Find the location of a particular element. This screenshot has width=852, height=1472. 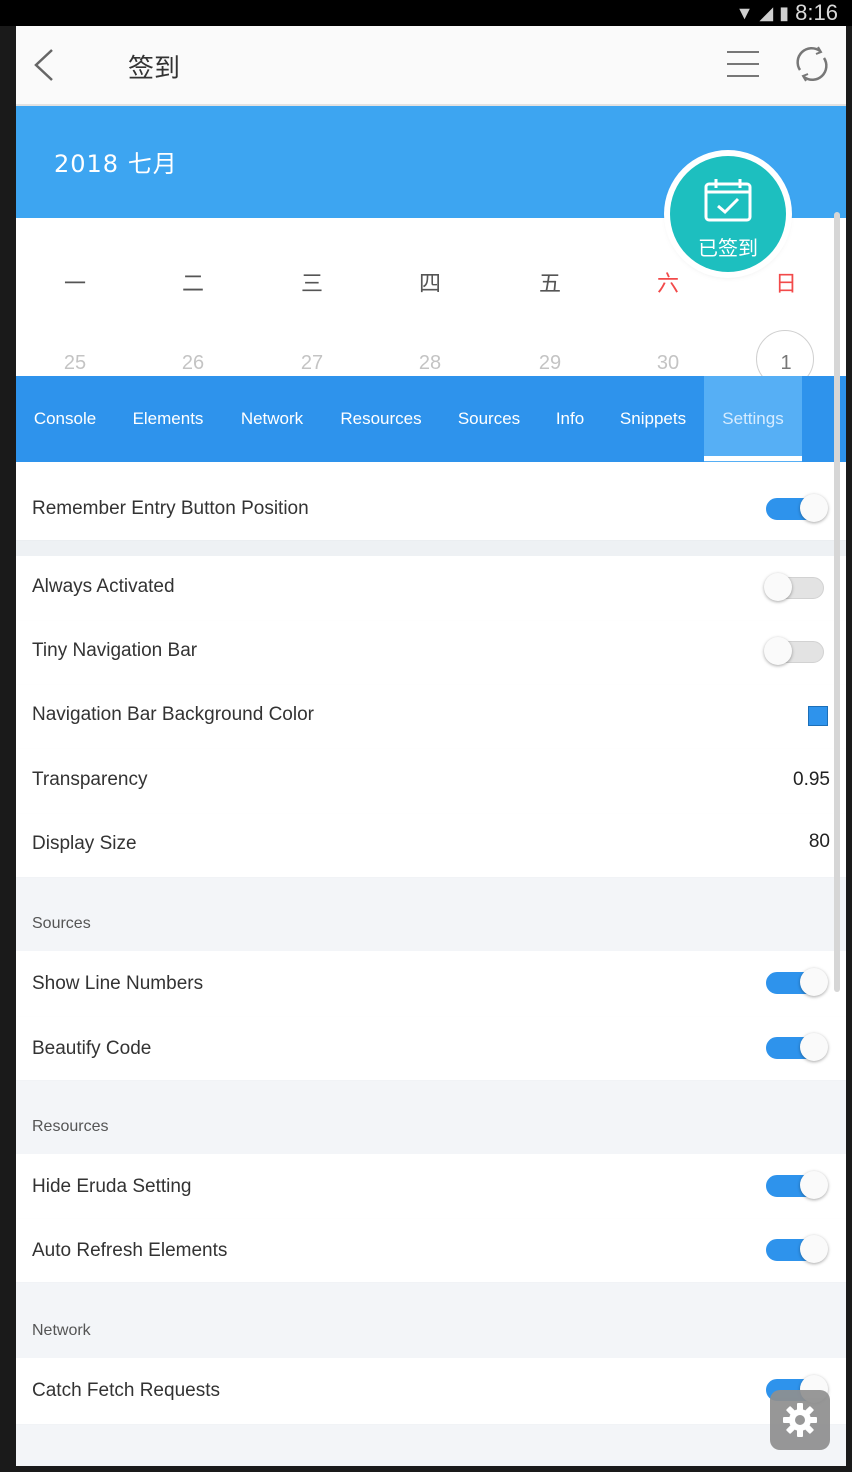

weekday-wed: 三 is located at coordinates (311, 284).